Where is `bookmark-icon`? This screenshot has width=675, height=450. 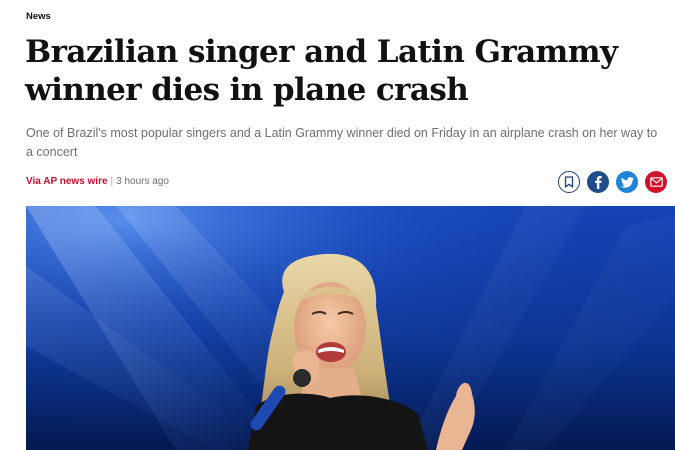 bookmark-icon is located at coordinates (569, 182).